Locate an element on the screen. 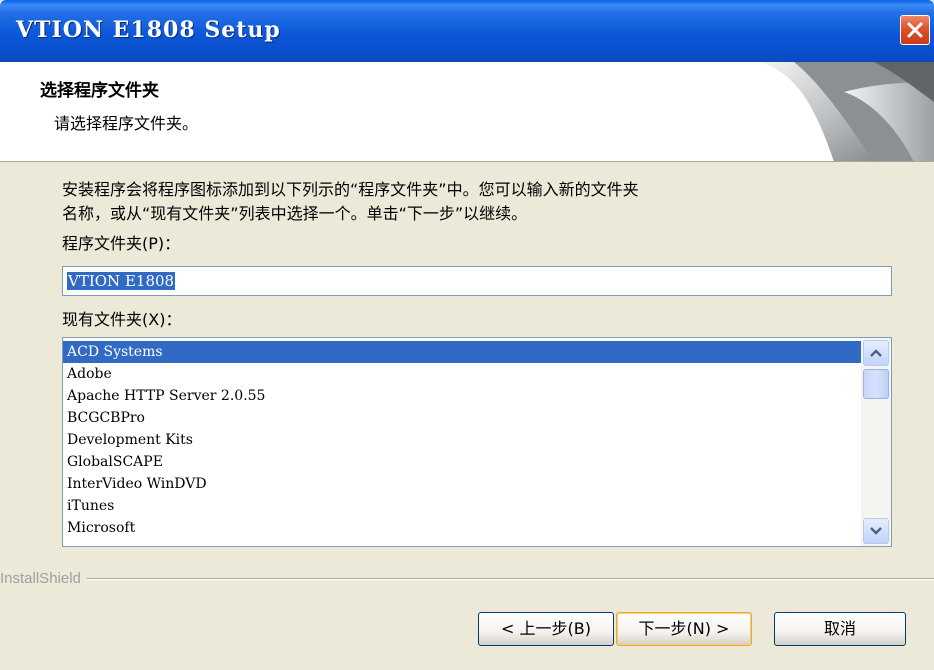  list-item: iTunes is located at coordinates (462, 506).